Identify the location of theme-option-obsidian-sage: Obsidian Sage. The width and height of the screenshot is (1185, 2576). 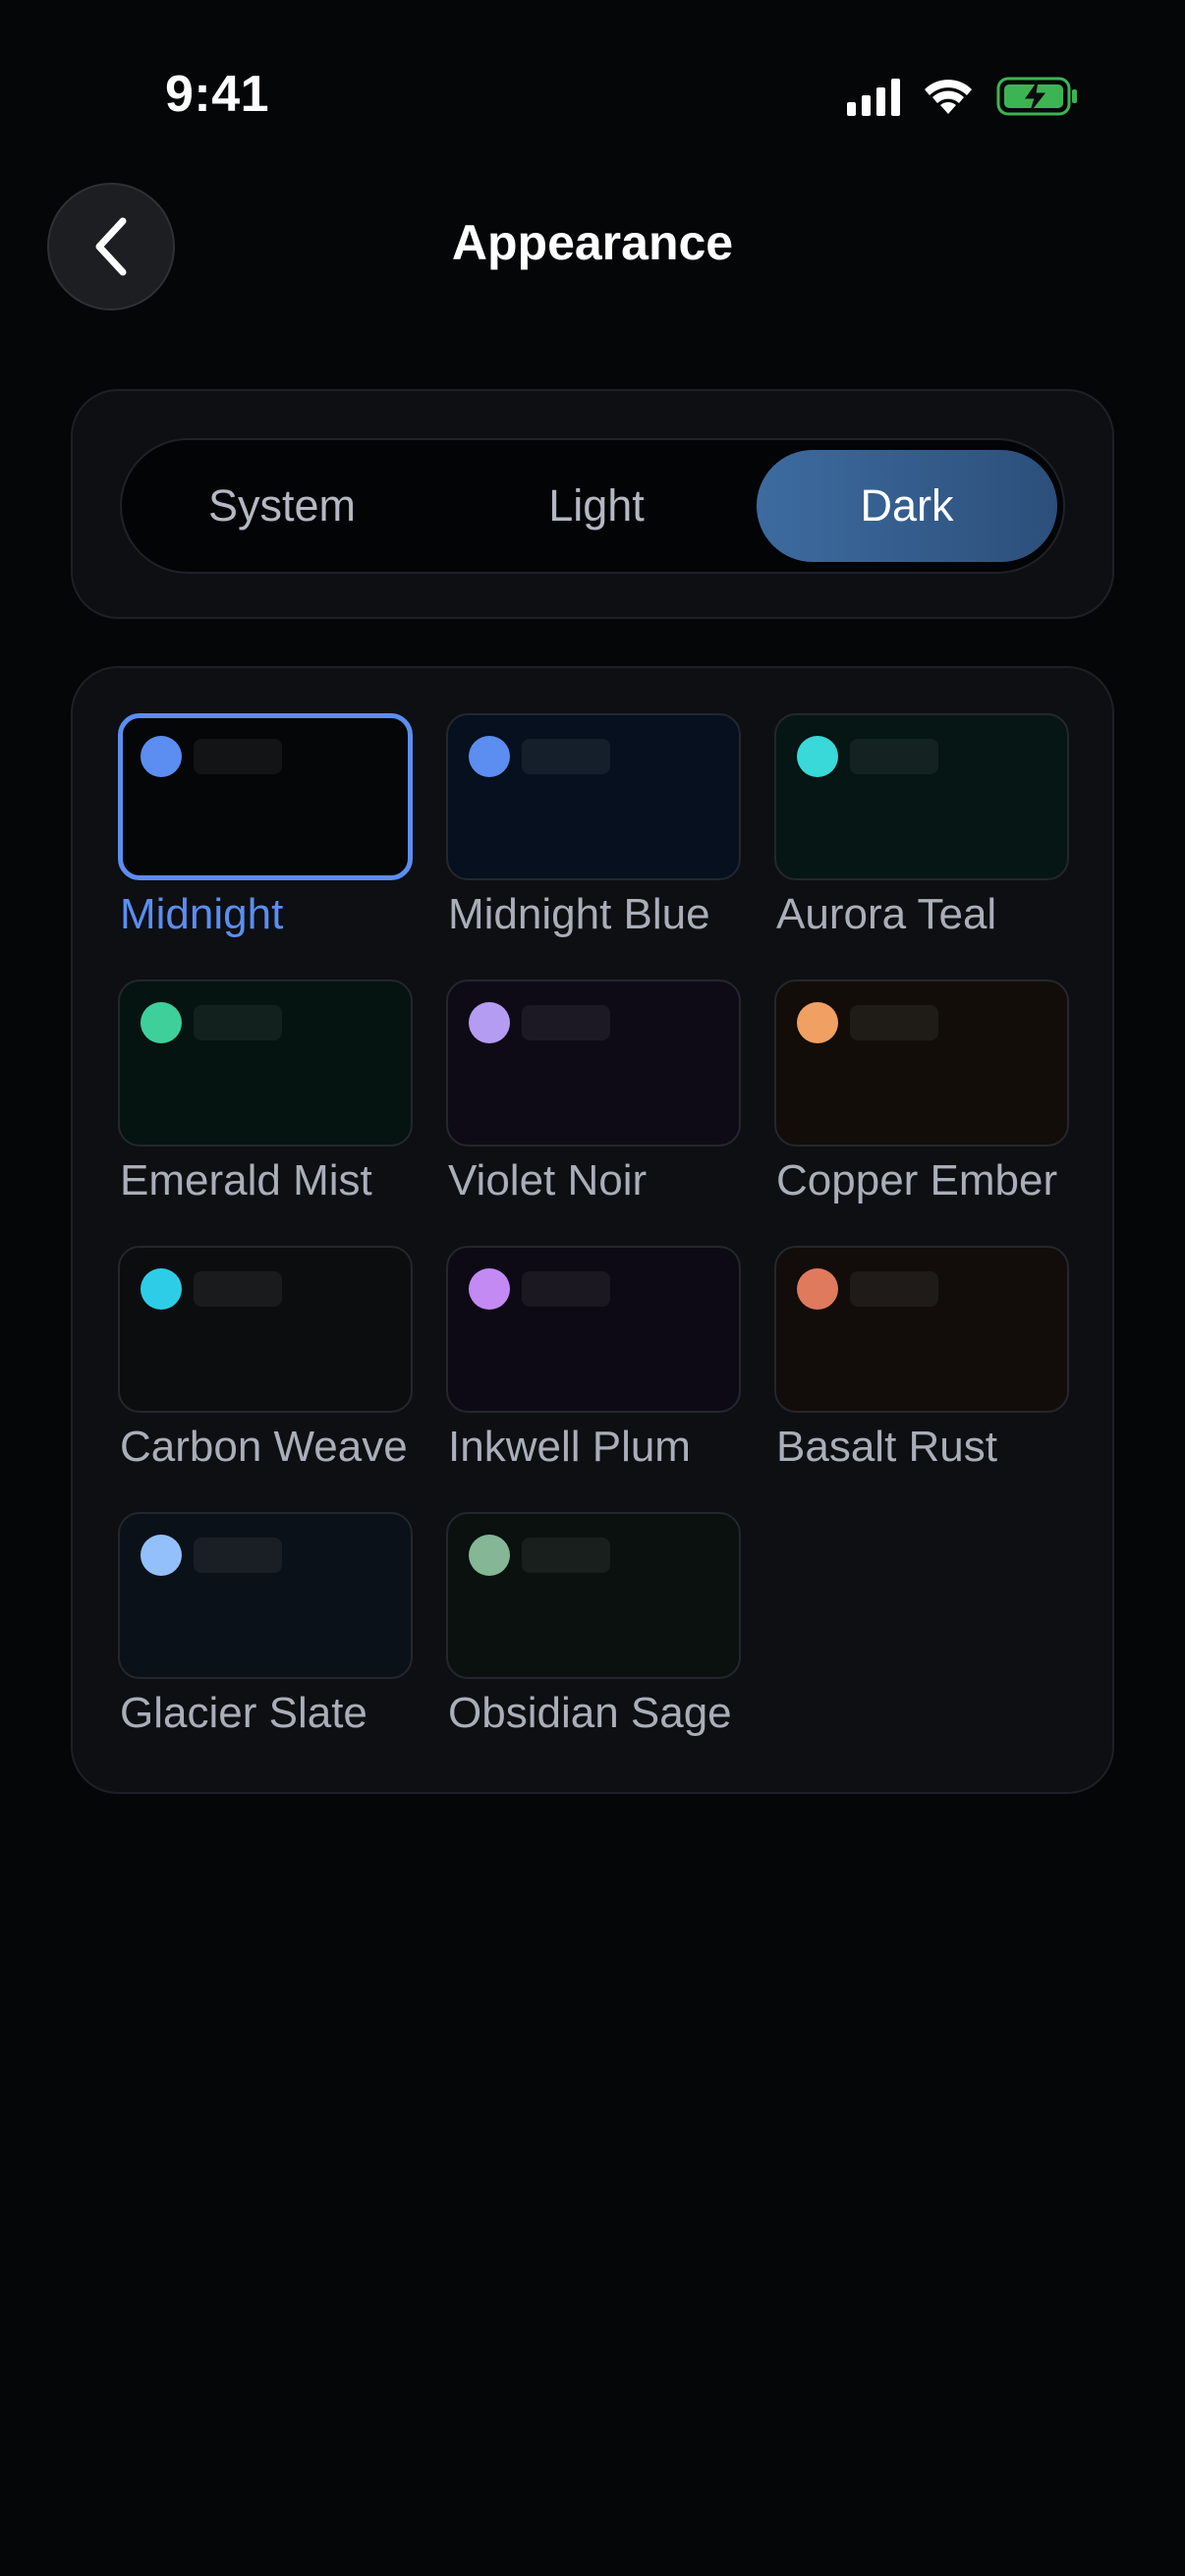
(594, 1635).